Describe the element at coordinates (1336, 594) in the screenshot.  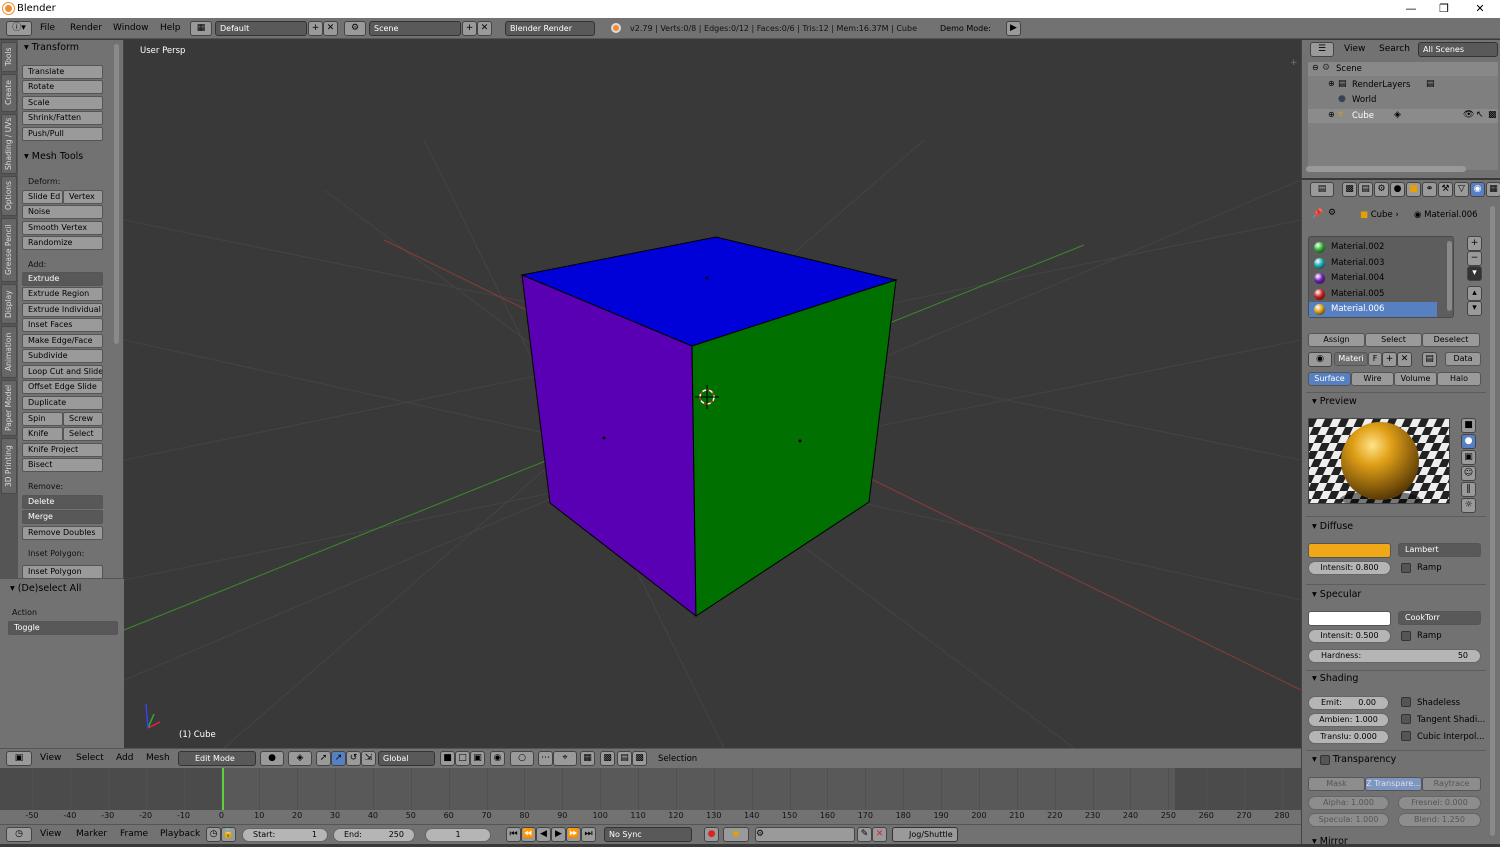
I see `specular-panel-header: ▾ Specular` at that location.